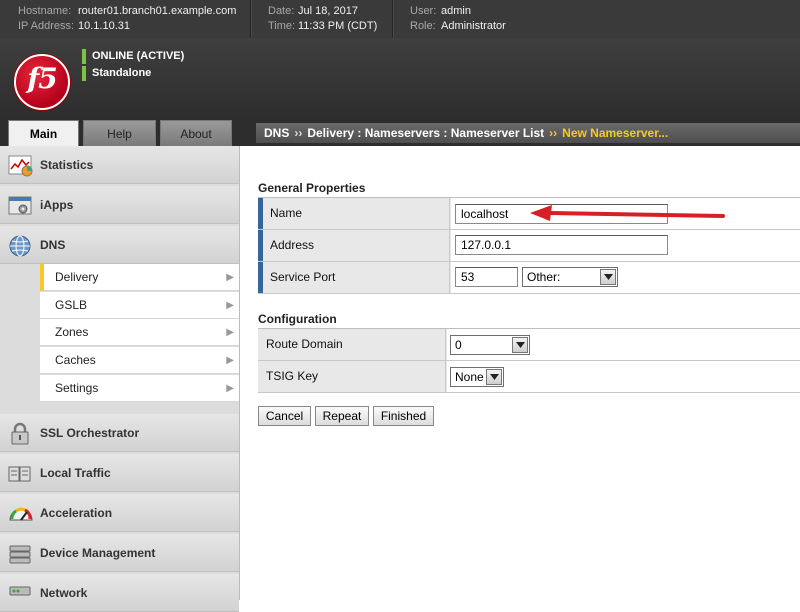  I want to click on finished-button: Finished, so click(403, 416).